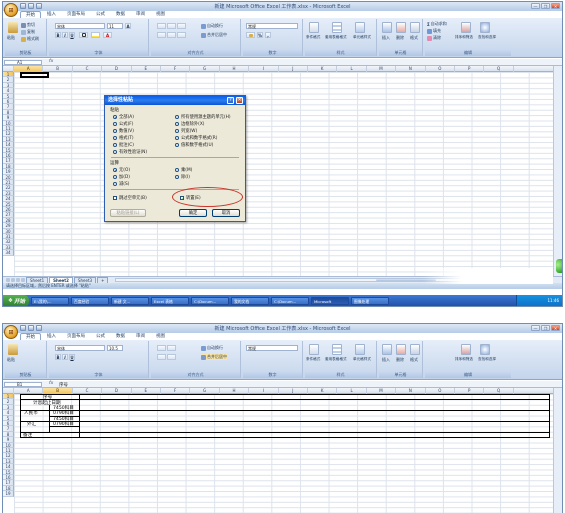  What do you see at coordinates (8, 494) in the screenshot?
I see `row-header: 19` at bounding box center [8, 494].